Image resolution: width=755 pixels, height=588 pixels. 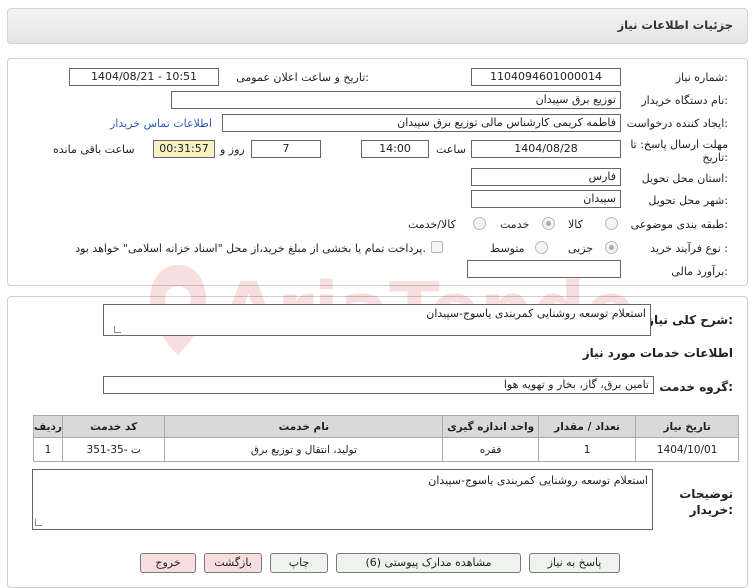 I want to click on back-button: بازگشت, so click(x=233, y=563).